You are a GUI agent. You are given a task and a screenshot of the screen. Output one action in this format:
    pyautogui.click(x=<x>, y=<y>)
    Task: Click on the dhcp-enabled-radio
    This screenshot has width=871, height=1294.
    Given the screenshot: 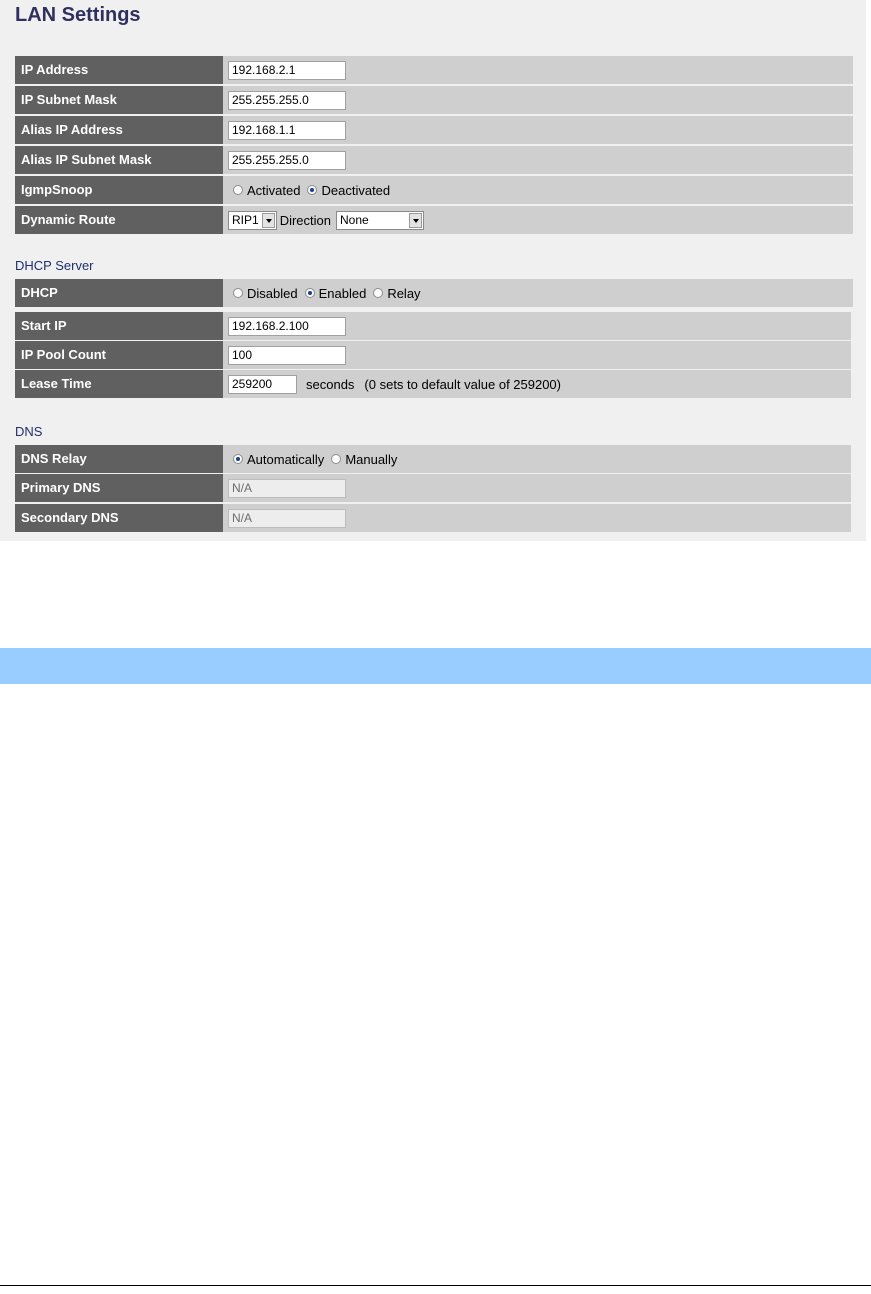 What is the action you would take?
    pyautogui.click(x=309, y=293)
    